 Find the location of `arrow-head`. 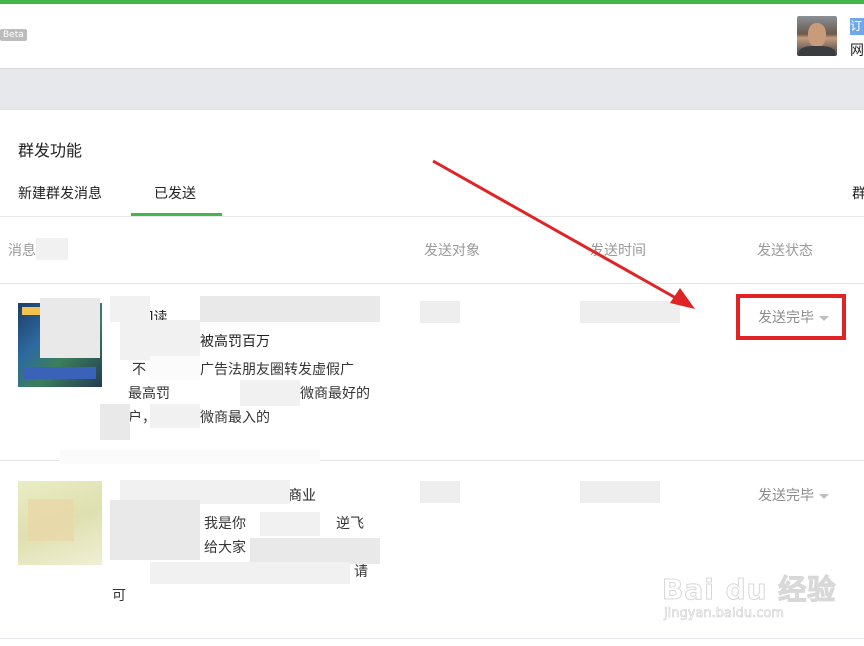

arrow-head is located at coordinates (682, 298).